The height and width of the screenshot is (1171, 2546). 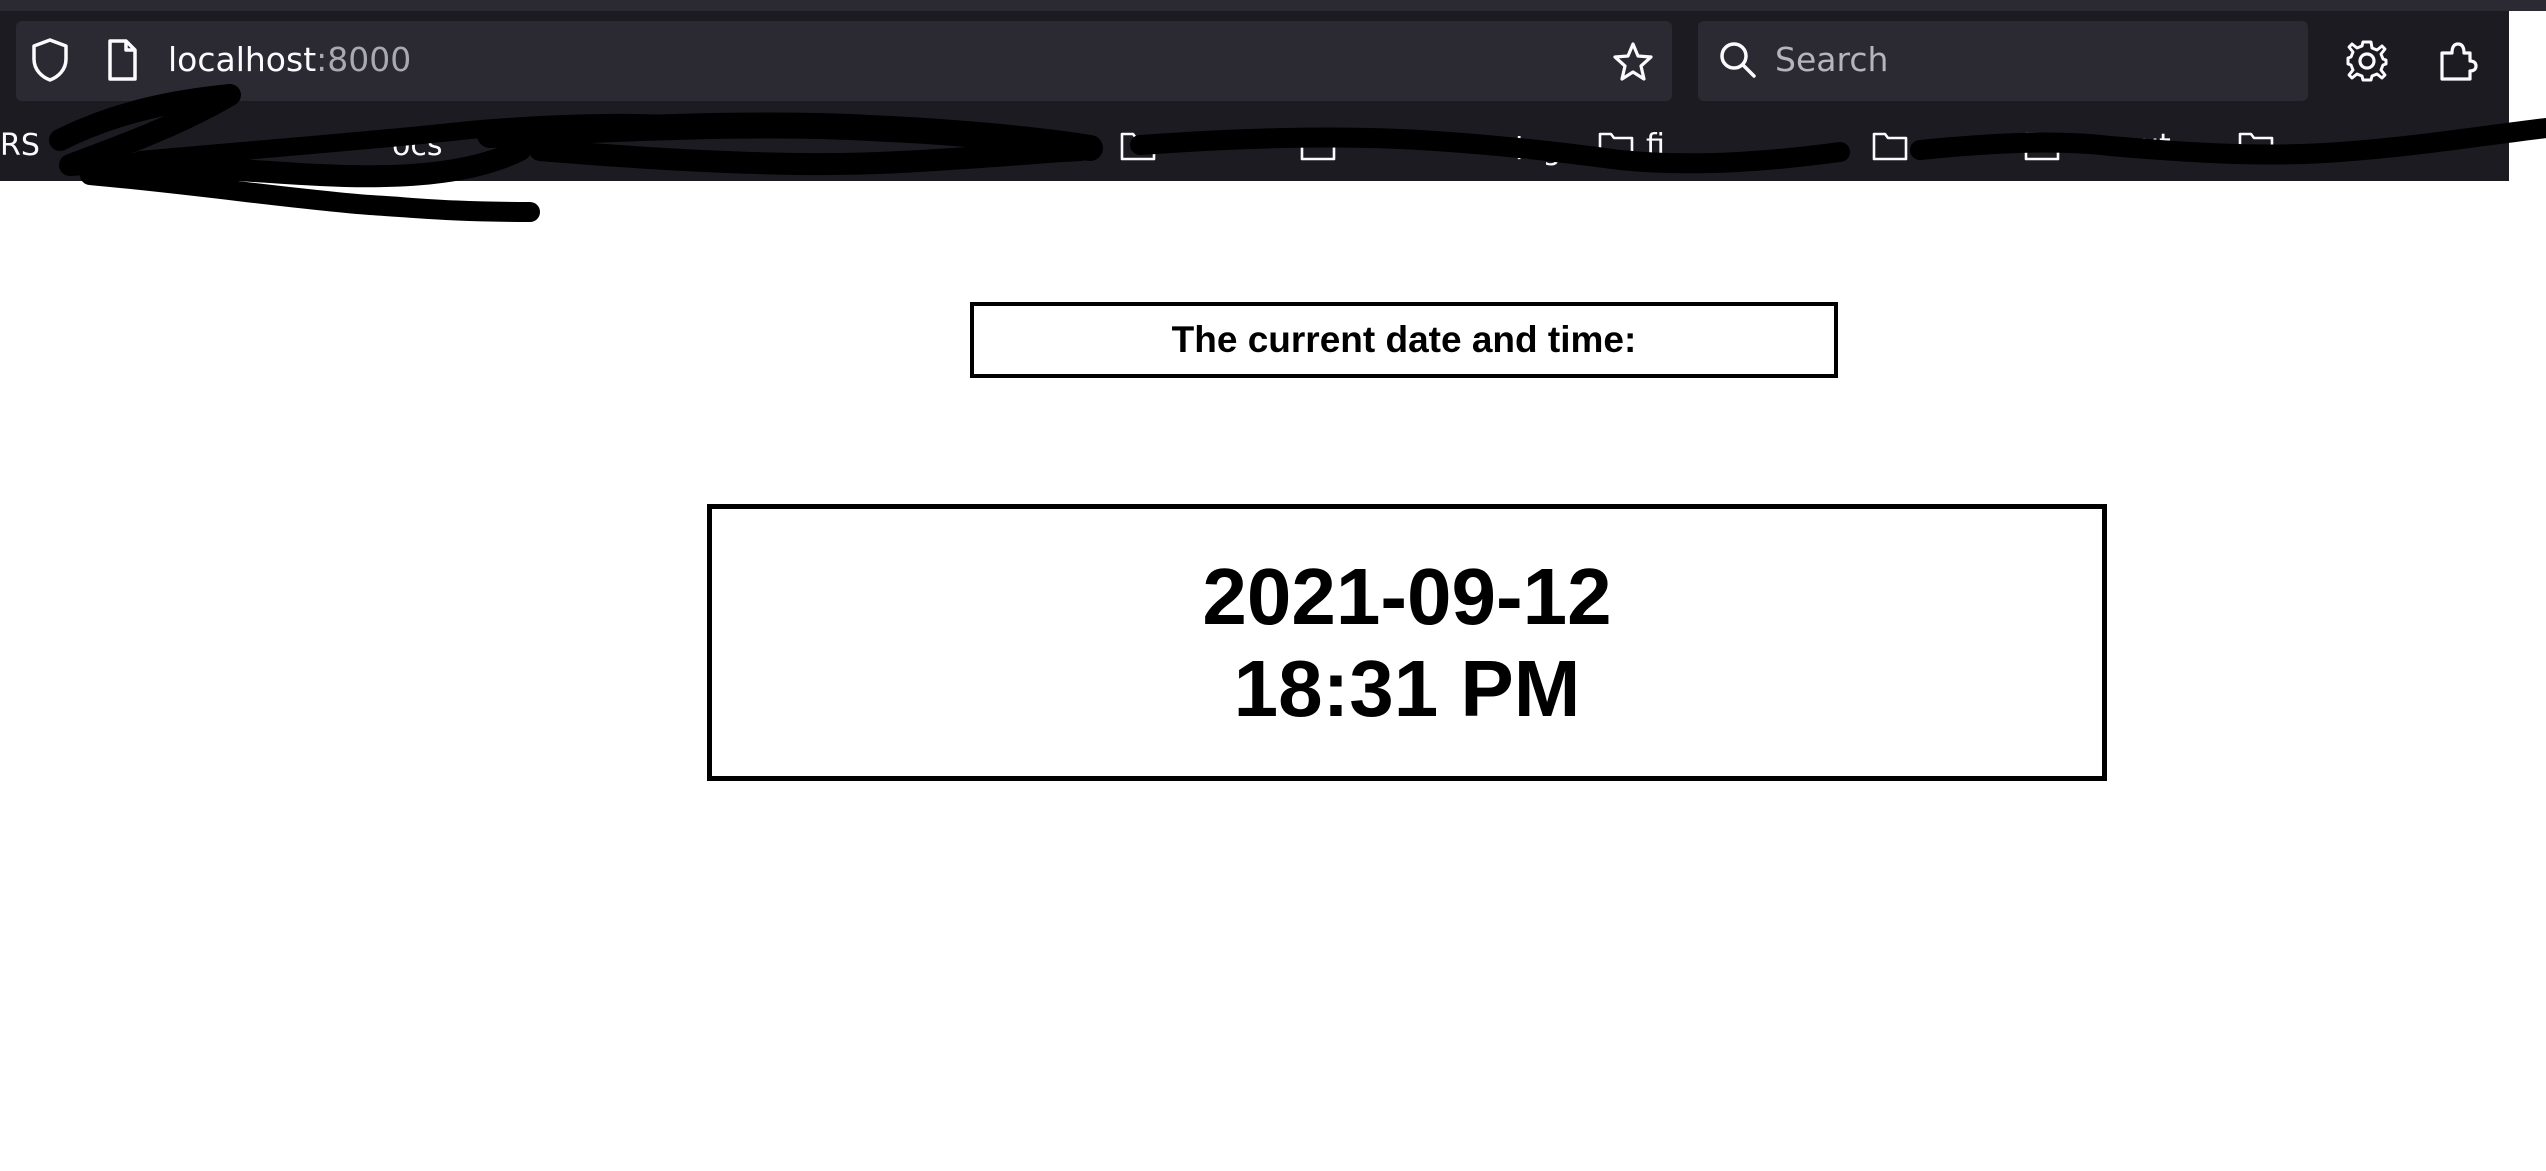 I want to click on caption-text: The current date and time:, so click(x=1404, y=339).